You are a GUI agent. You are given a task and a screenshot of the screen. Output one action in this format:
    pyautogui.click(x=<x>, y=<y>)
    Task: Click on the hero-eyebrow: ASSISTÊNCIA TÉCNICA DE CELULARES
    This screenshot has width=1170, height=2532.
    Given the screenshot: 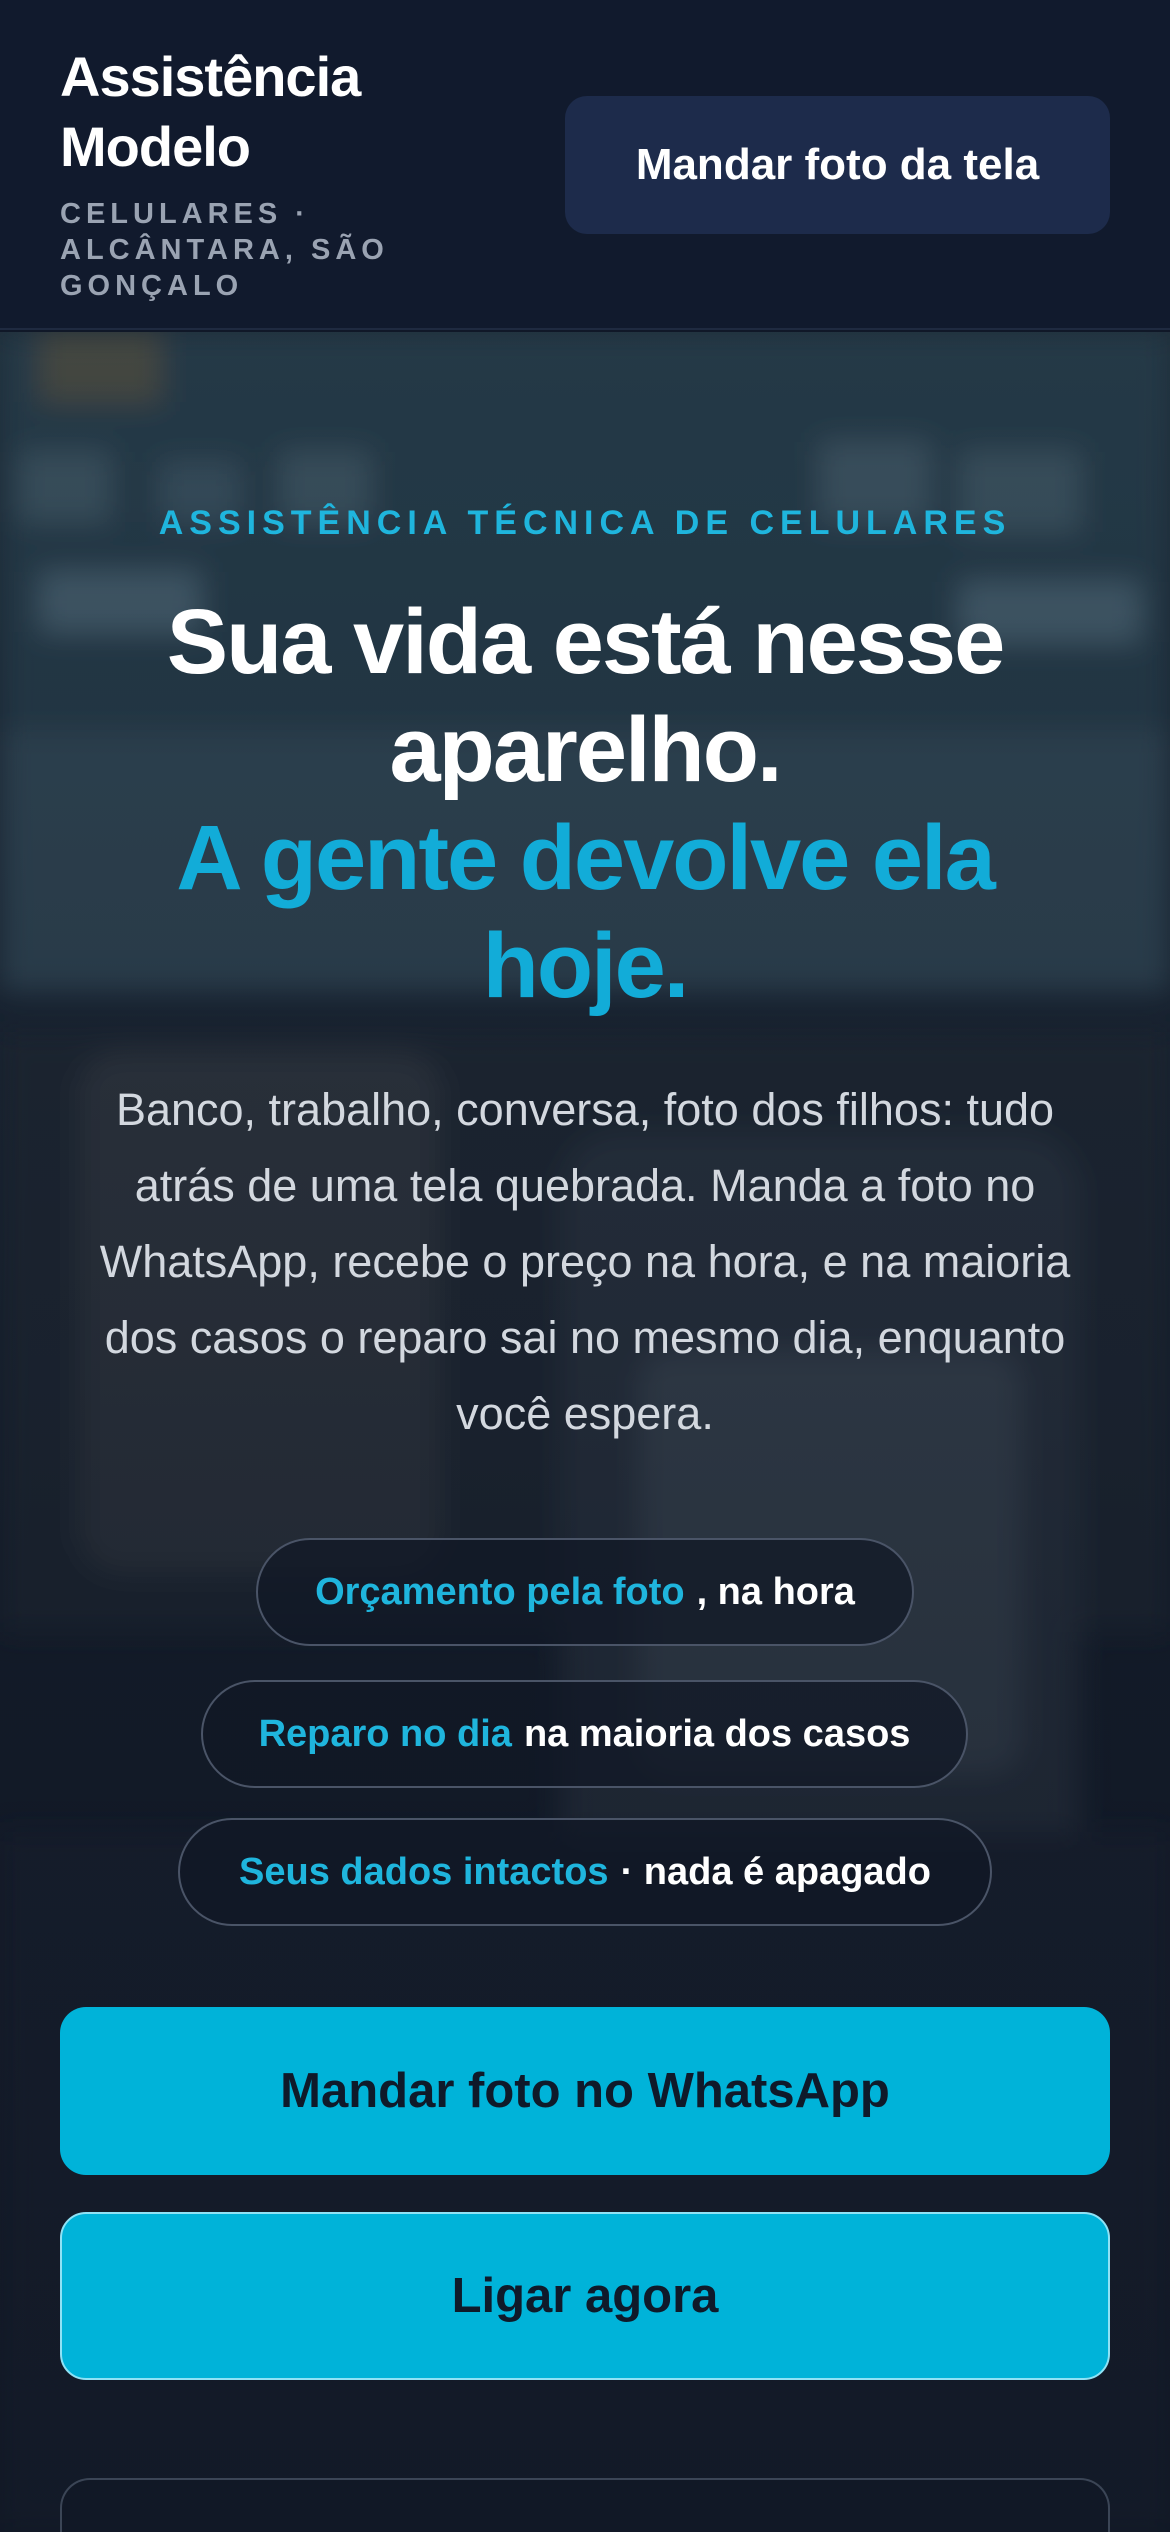 What is the action you would take?
    pyautogui.click(x=585, y=523)
    